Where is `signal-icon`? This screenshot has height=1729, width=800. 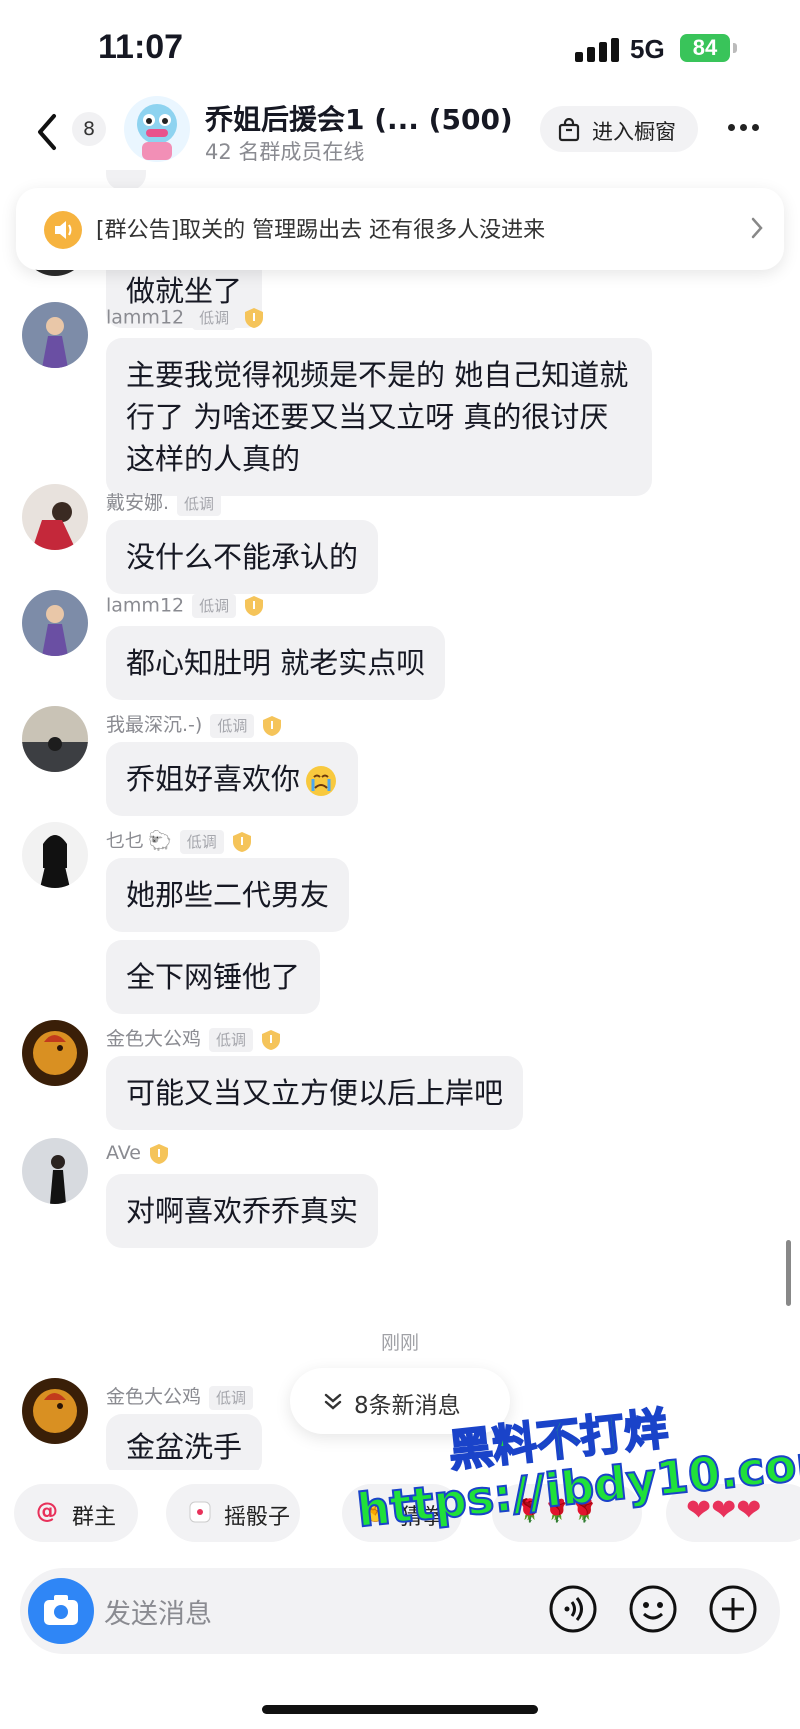 signal-icon is located at coordinates (597, 50).